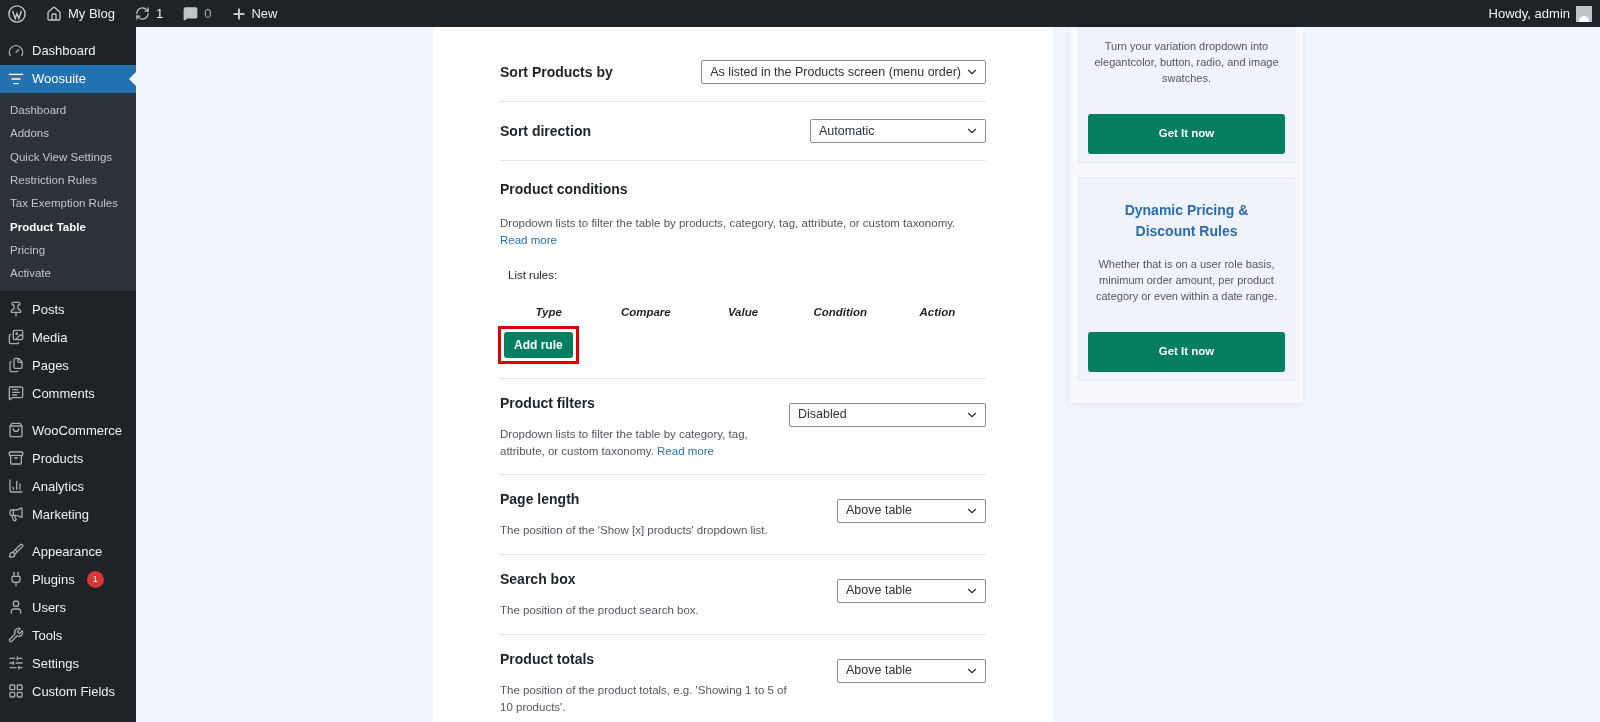  What do you see at coordinates (68, 79) in the screenshot?
I see `menu-item: Woosuite` at bounding box center [68, 79].